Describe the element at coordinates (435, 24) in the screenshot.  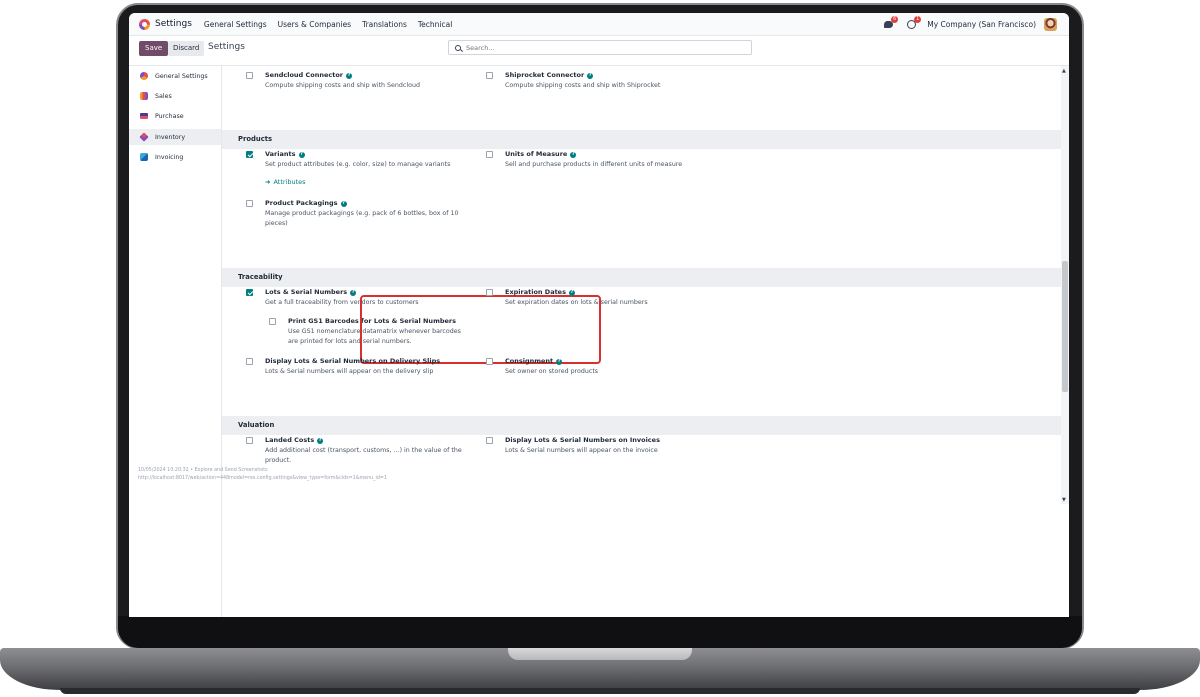
I see `menu-technical: Technical` at that location.